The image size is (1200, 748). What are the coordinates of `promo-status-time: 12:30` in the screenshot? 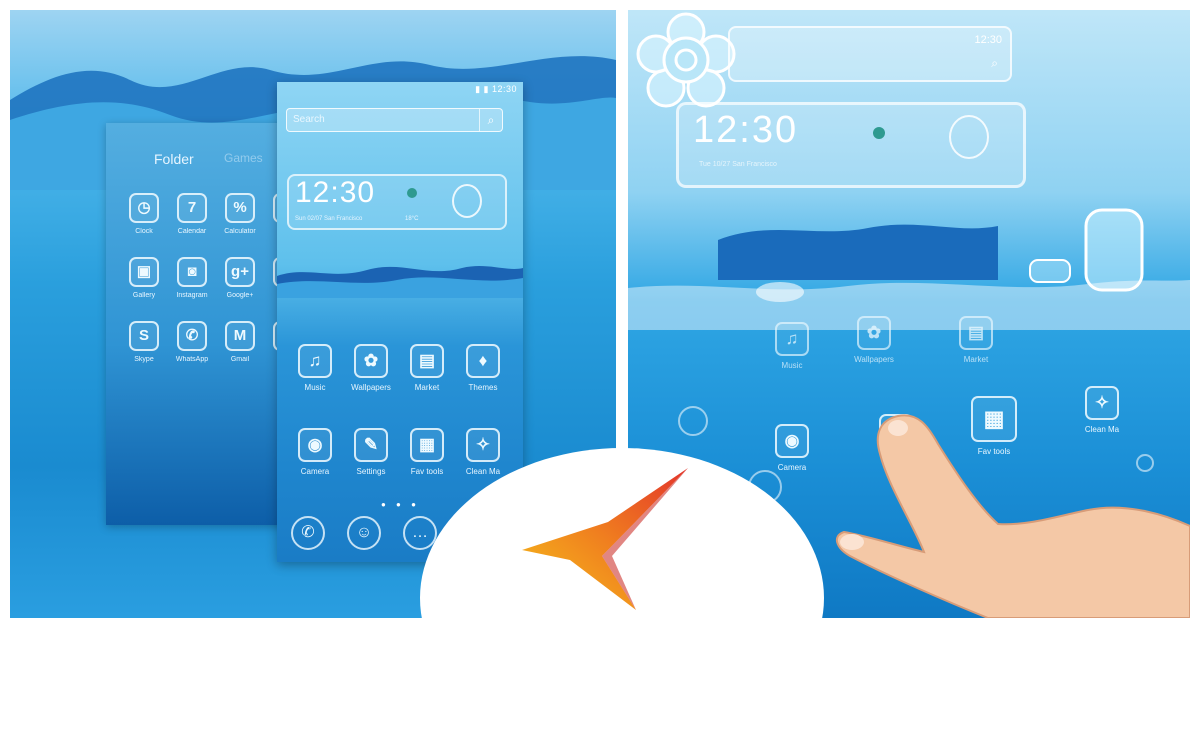 It's located at (988, 40).